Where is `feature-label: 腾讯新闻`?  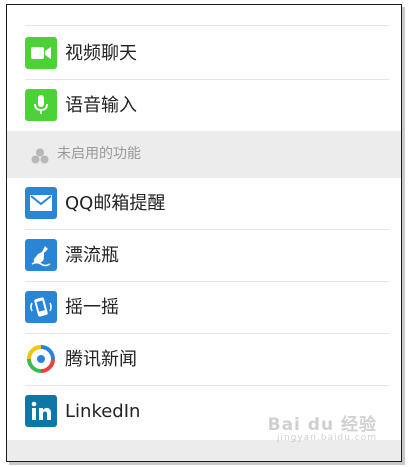
feature-label: 腾讯新闻 is located at coordinates (101, 359).